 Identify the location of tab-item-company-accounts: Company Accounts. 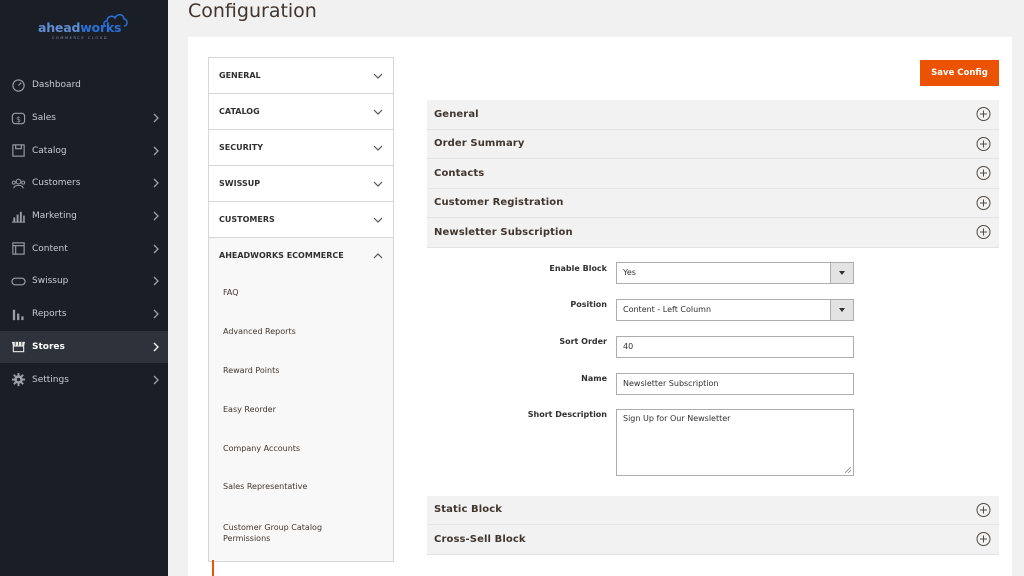
(301, 448).